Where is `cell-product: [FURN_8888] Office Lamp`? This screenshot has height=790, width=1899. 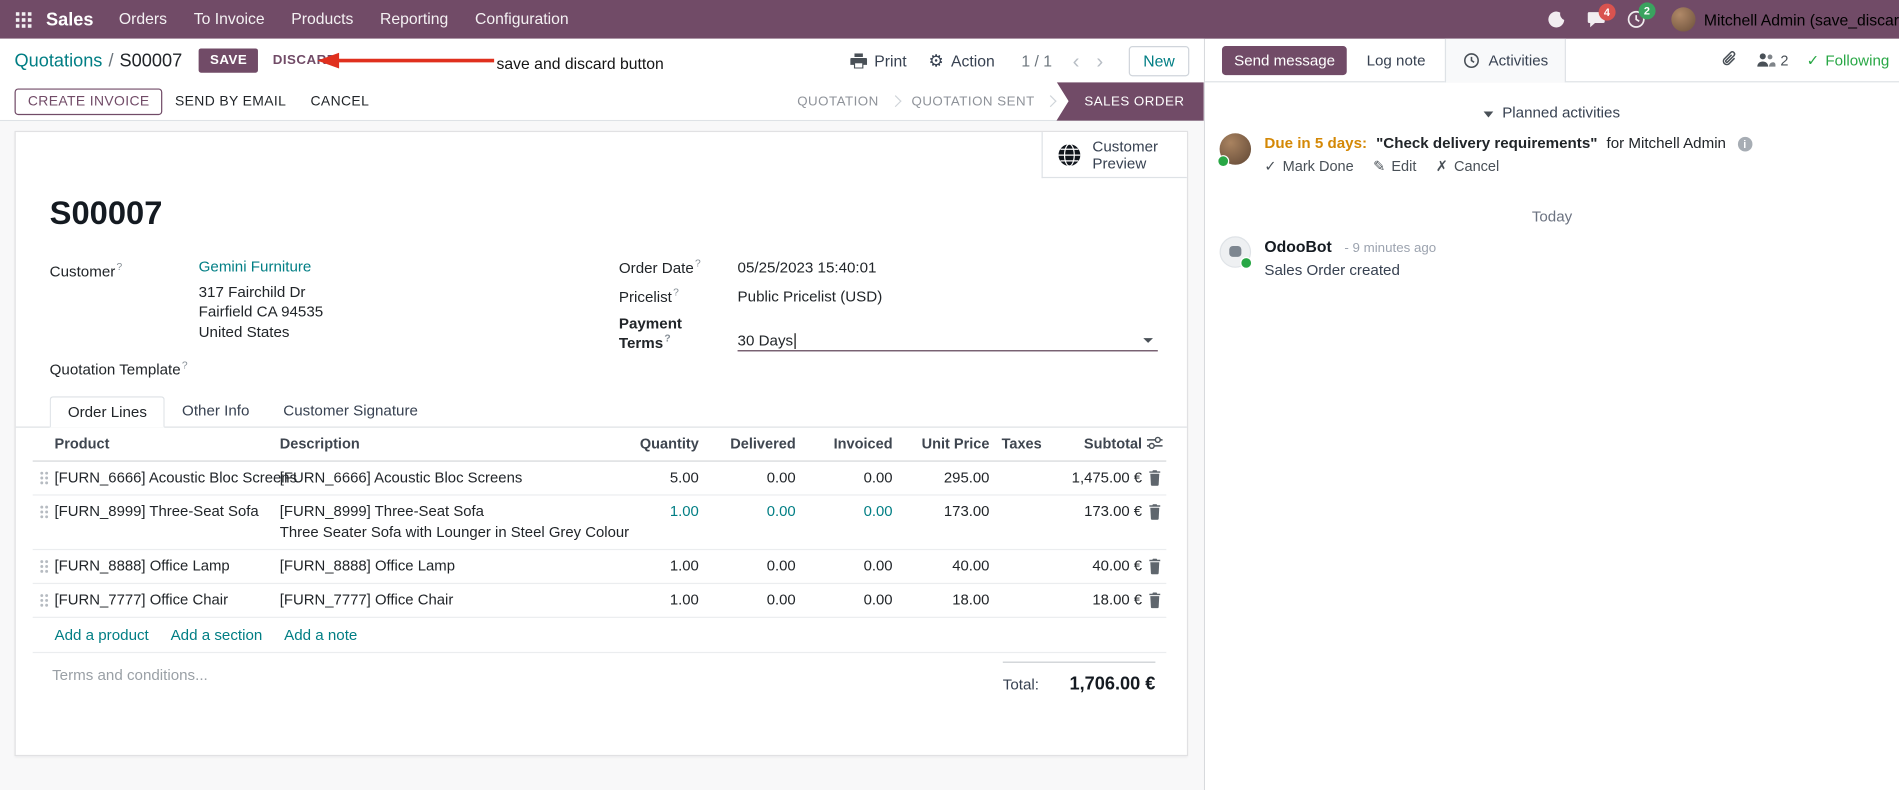 cell-product: [FURN_8888] Office Lamp is located at coordinates (166, 566).